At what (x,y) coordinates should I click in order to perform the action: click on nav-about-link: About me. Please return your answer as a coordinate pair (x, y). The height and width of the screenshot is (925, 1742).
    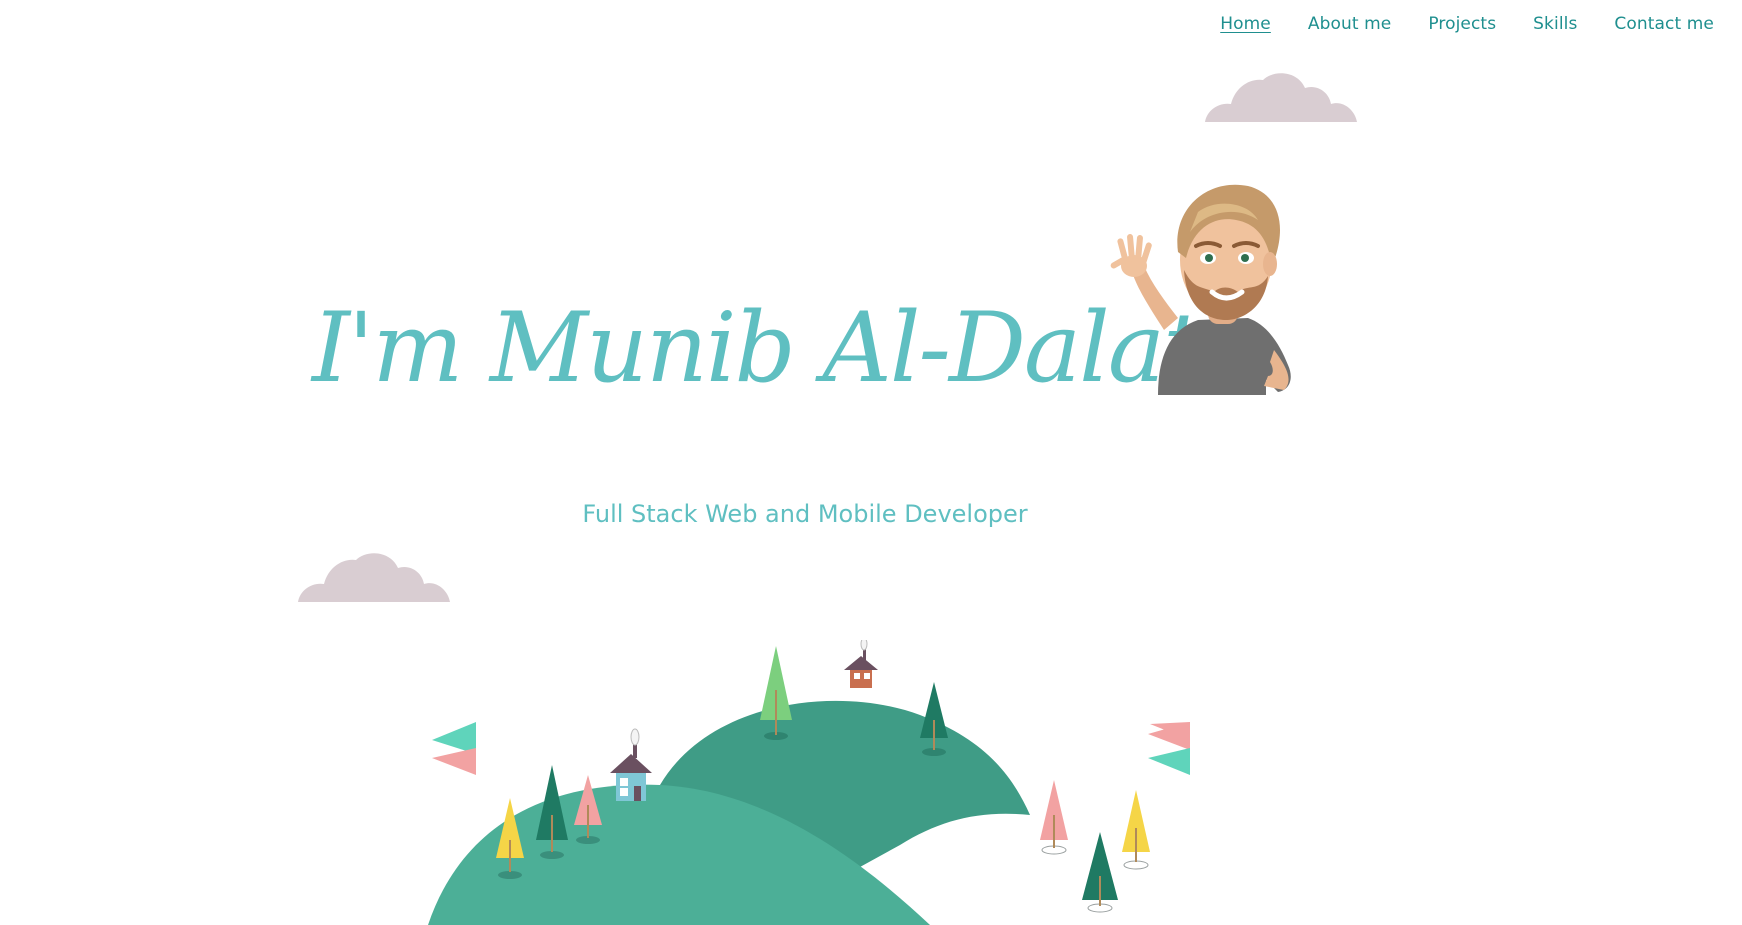
    Looking at the image, I should click on (1349, 24).